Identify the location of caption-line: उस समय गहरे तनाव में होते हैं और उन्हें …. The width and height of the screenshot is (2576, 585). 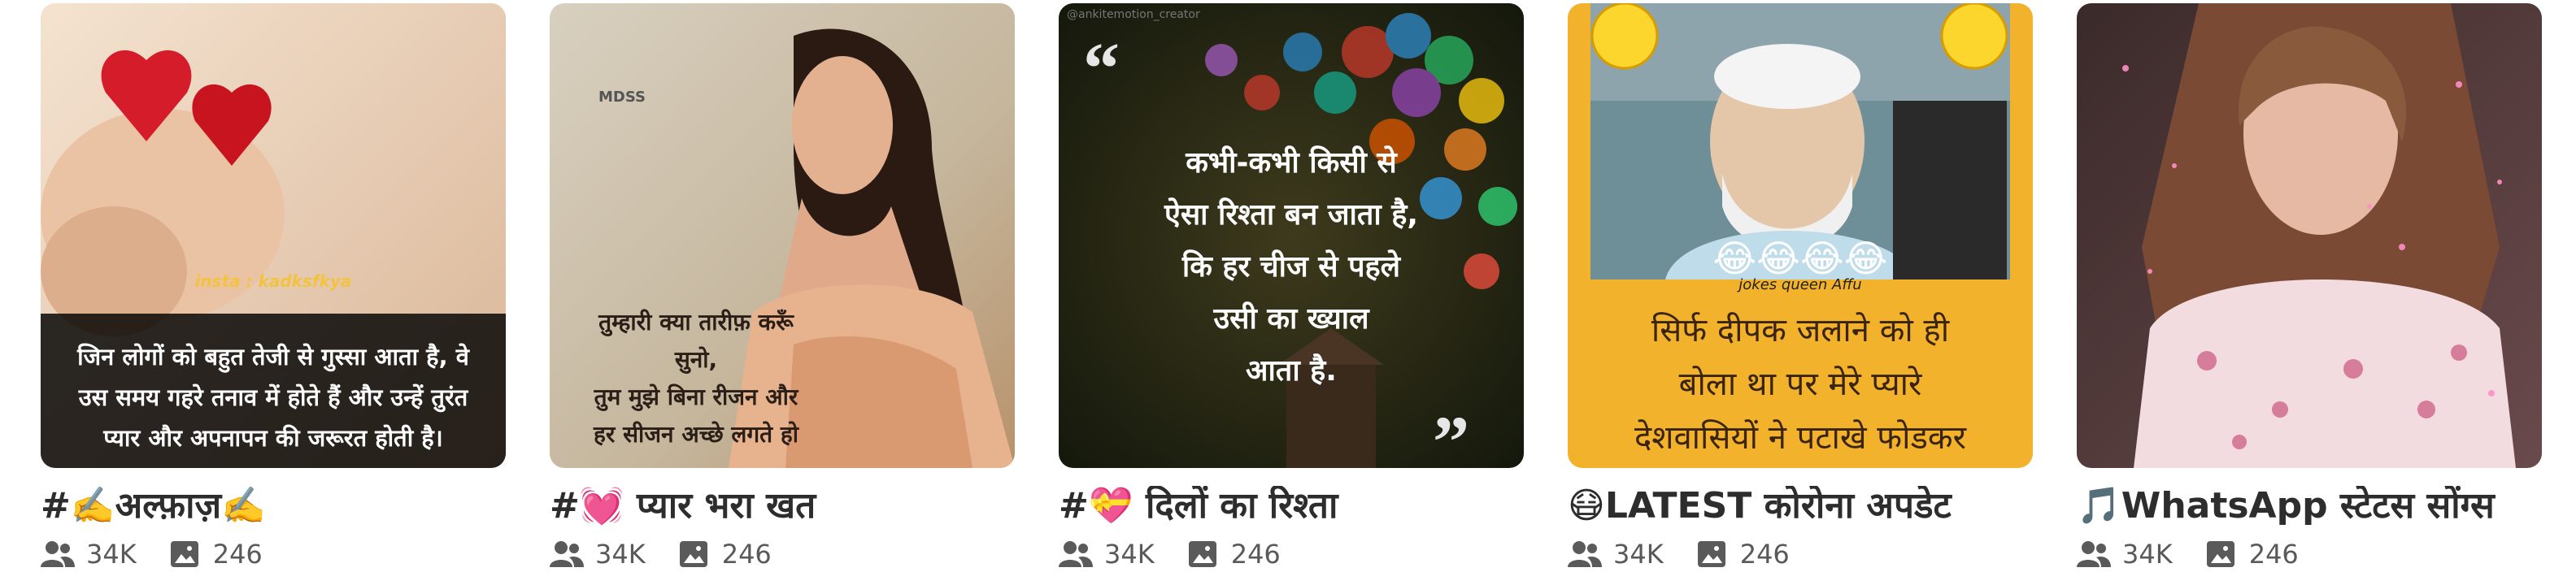
(273, 398).